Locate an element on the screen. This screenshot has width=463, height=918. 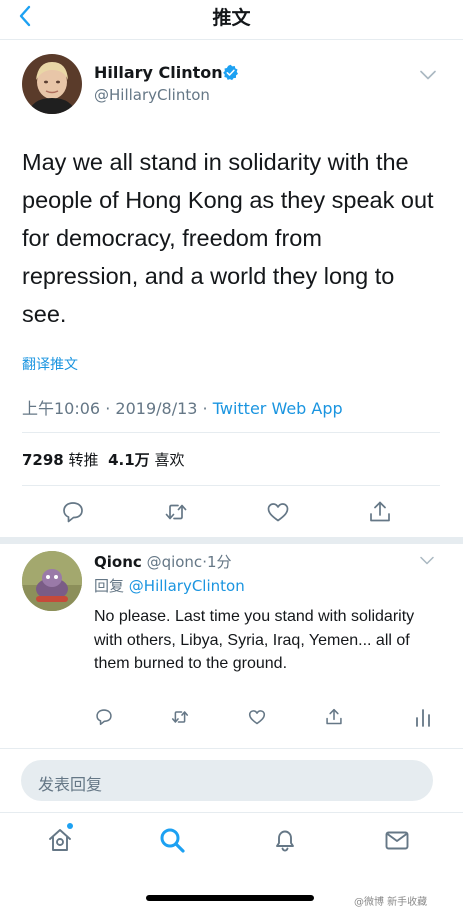
replying-to: 回复 @HillaryClinton is located at coordinates (169, 585).